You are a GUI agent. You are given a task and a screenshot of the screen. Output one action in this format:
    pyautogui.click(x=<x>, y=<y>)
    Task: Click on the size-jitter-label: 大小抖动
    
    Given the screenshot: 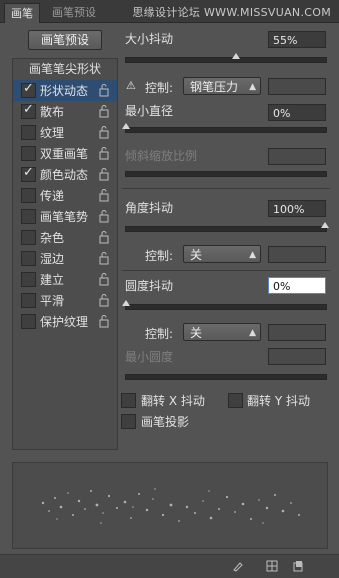 What is the action you would take?
    pyautogui.click(x=149, y=39)
    